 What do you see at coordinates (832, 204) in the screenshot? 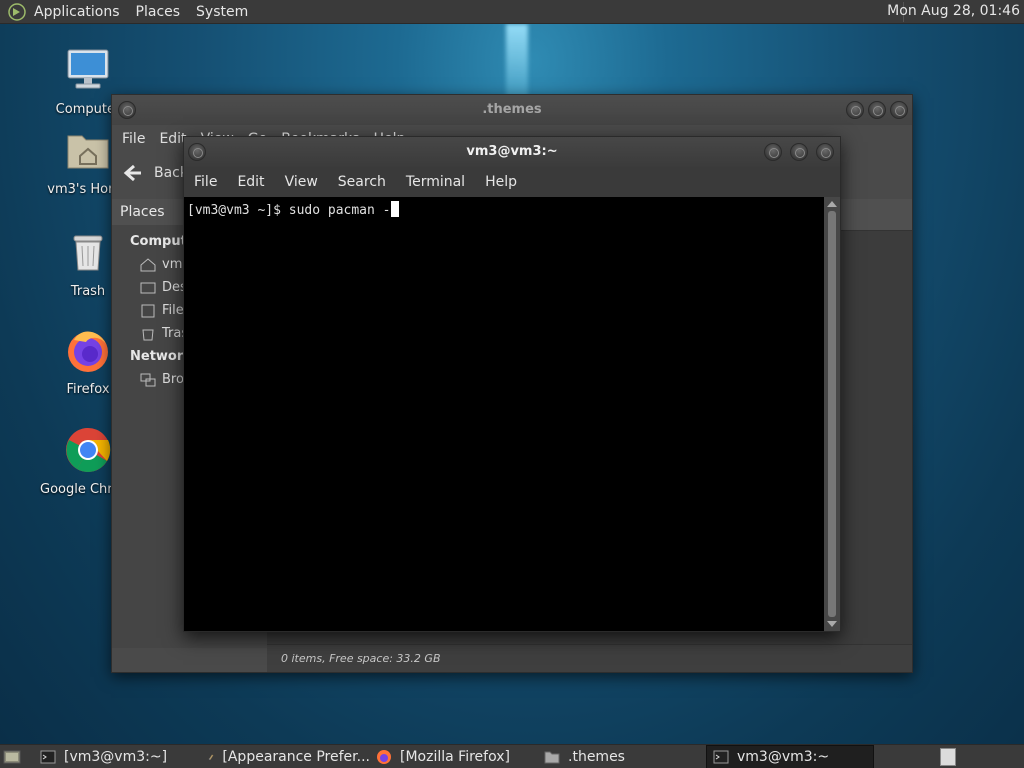
I see `scroll-up-arrow-icon` at bounding box center [832, 204].